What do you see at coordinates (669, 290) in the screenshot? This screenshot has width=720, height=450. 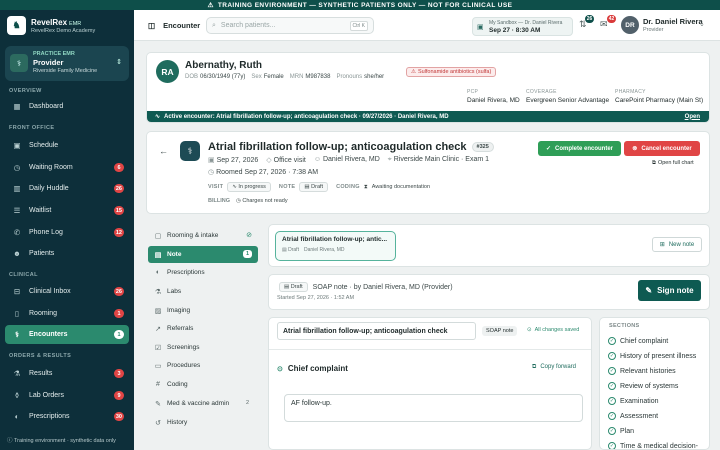 I see `sign-note-button: ✎ Sign note` at bounding box center [669, 290].